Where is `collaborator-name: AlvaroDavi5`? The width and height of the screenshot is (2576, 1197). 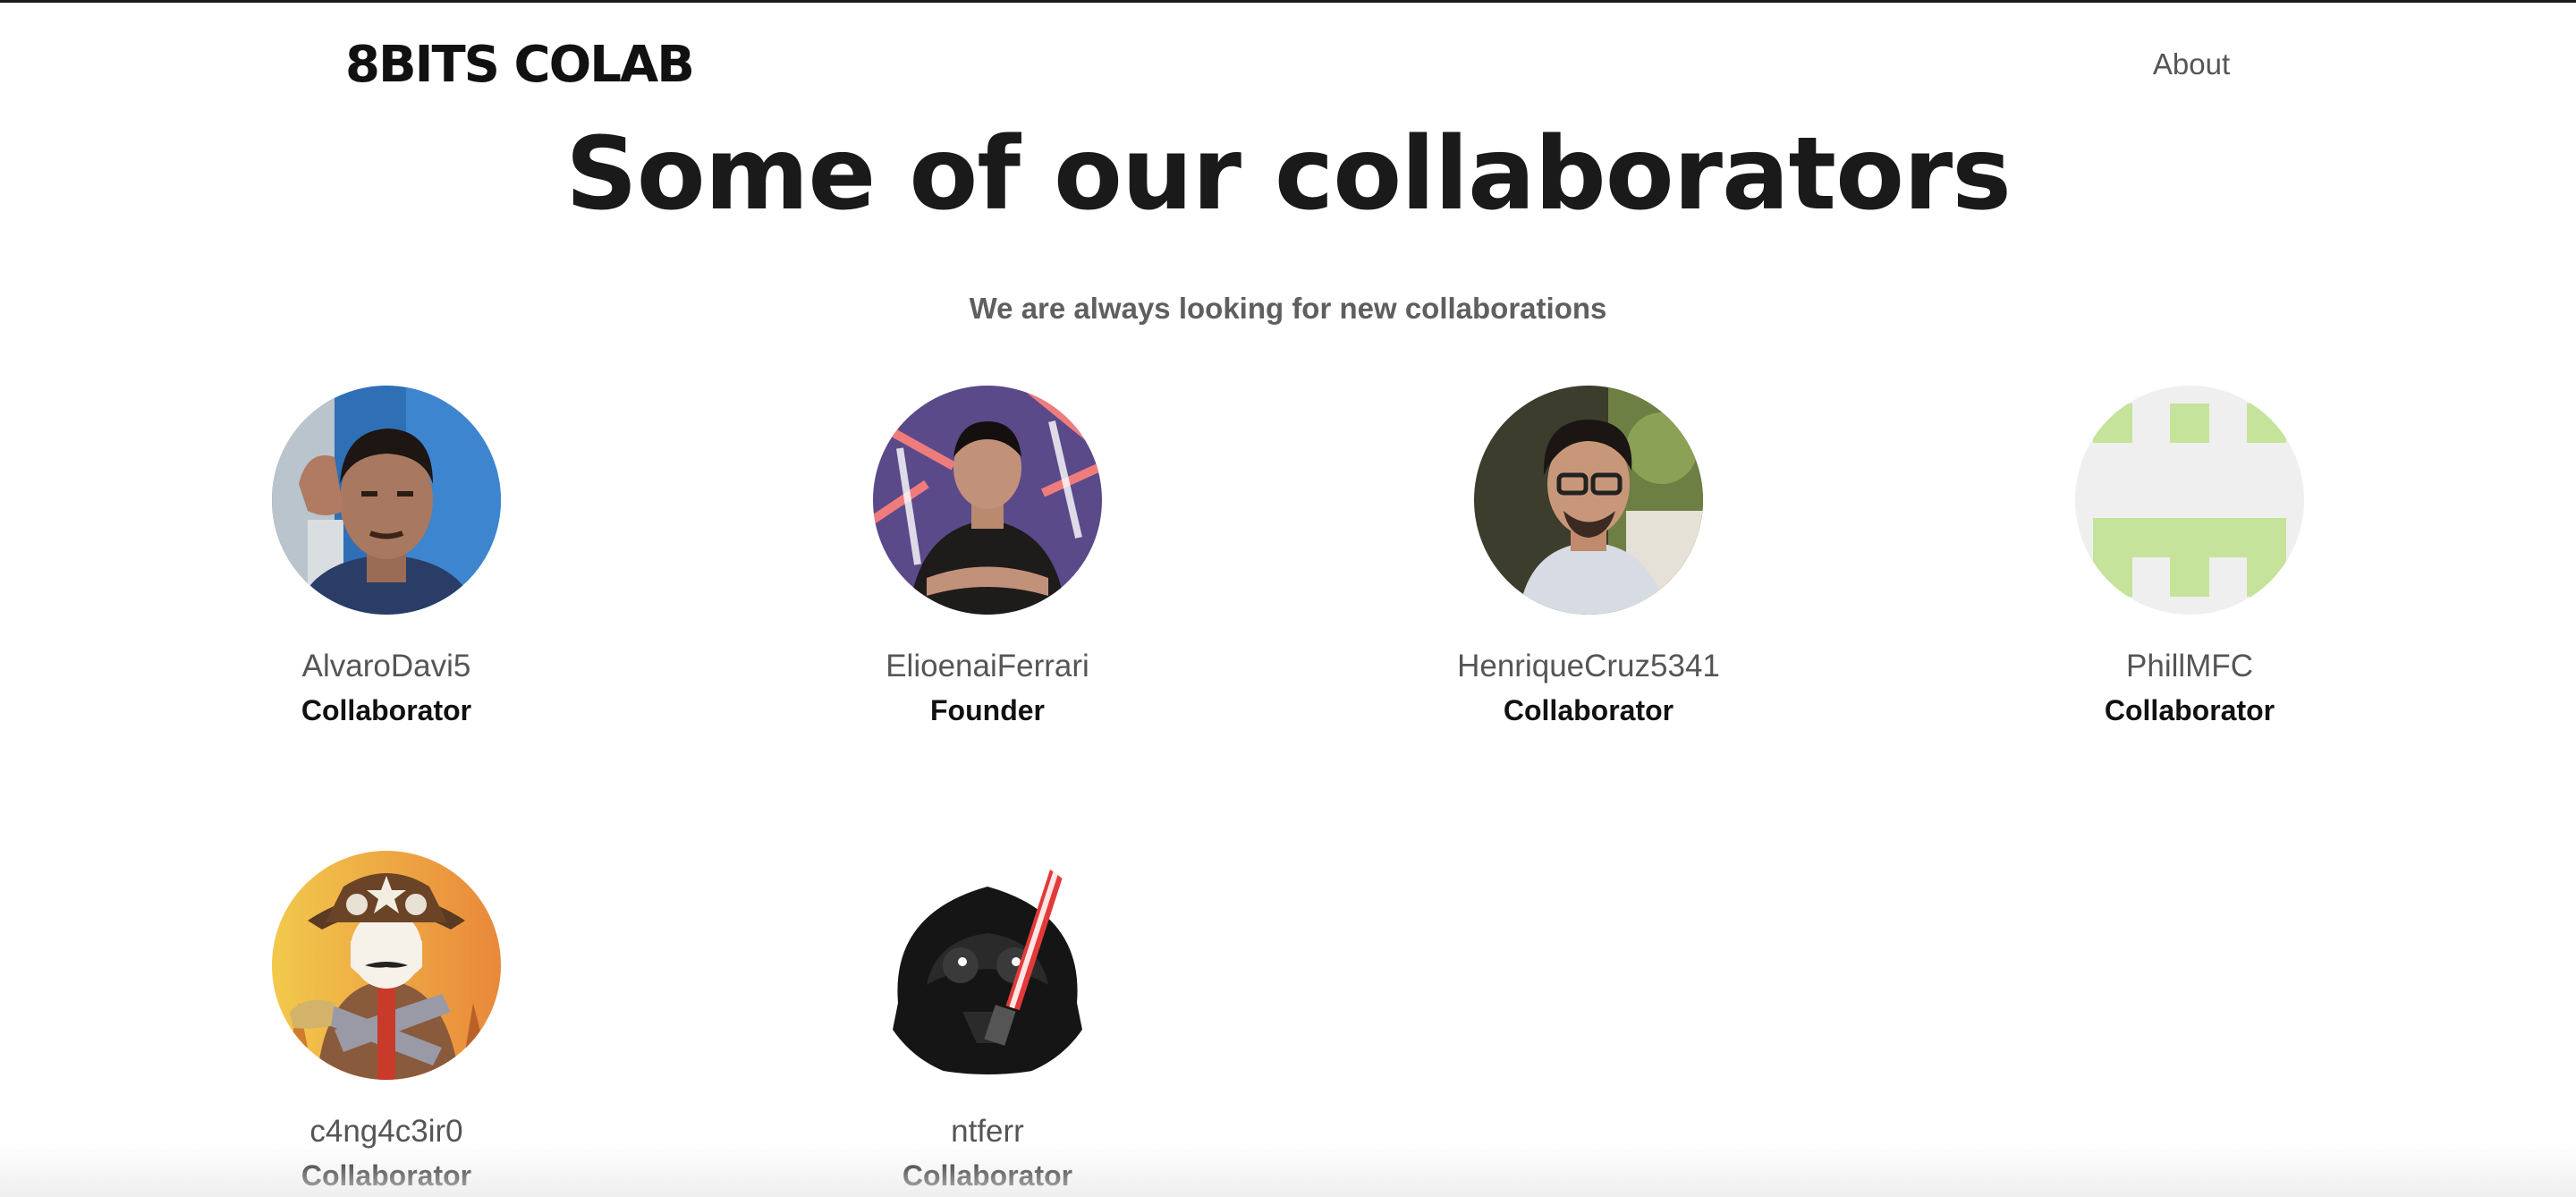
collaborator-name: AlvaroDavi5 is located at coordinates (386, 667).